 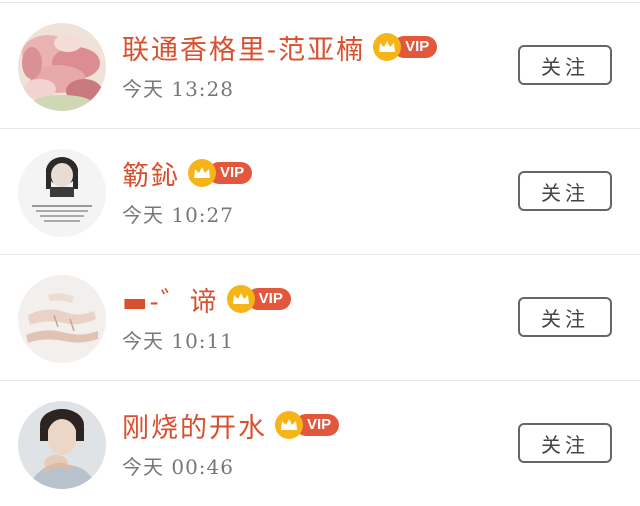 I want to click on name-line: 刚烧的开水 VIP, so click(x=231, y=425).